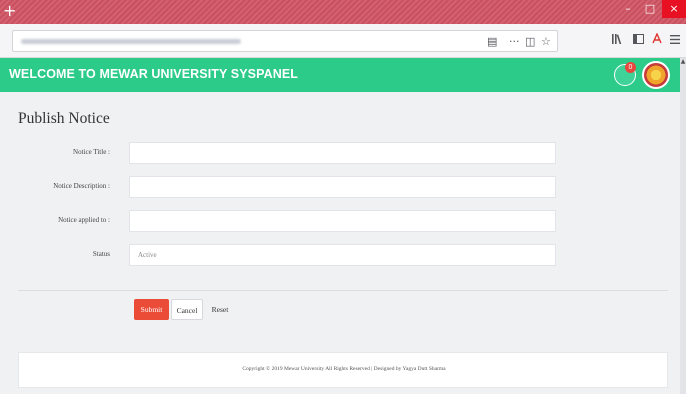 Image resolution: width=686 pixels, height=394 pixels. What do you see at coordinates (154, 74) in the screenshot?
I see `brand-title: WELCOME TO MEWAR UNIVERSITY SYSPANEL` at bounding box center [154, 74].